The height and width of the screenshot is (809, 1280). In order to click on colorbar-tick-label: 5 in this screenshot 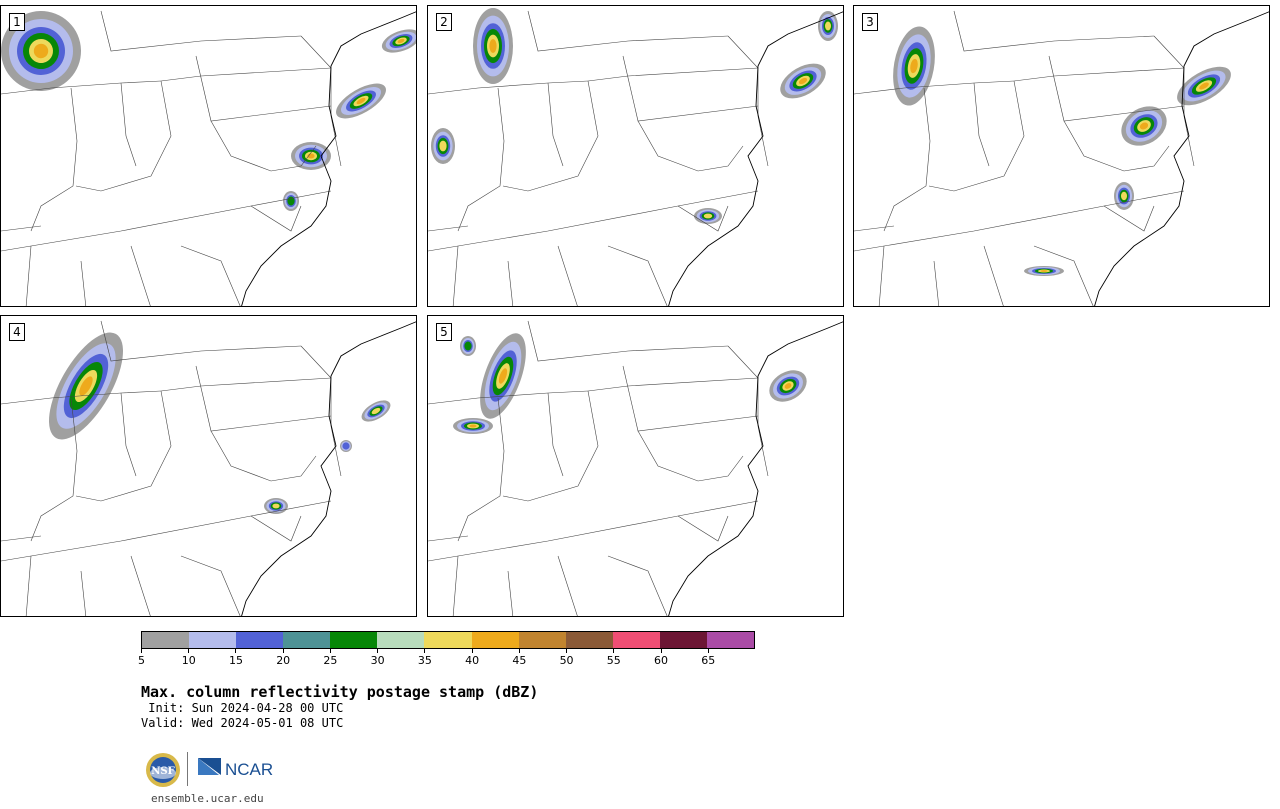, I will do `click(141, 660)`.